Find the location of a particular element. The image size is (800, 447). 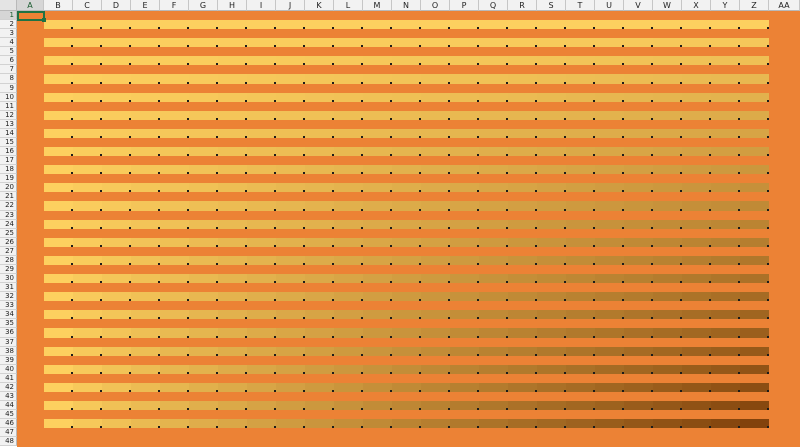

column-header-k: K is located at coordinates (319, 5).